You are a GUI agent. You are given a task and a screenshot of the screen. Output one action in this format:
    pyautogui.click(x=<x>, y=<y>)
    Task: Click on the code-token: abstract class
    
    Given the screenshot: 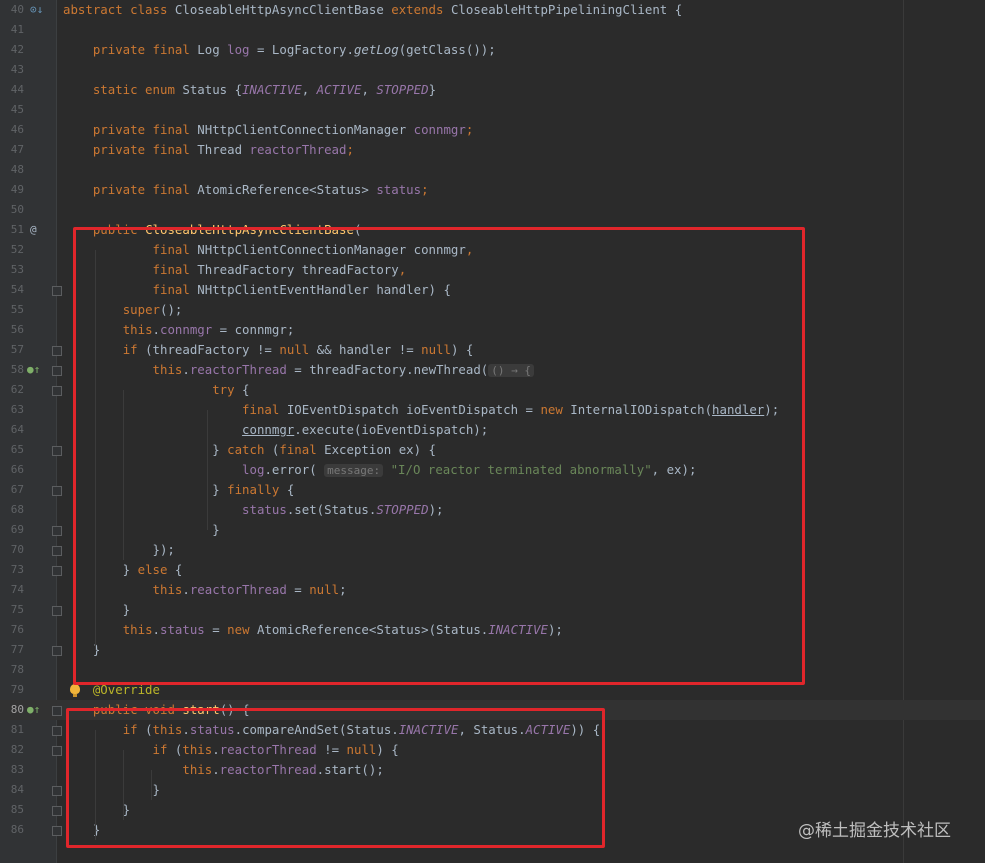 What is the action you would take?
    pyautogui.click(x=119, y=9)
    